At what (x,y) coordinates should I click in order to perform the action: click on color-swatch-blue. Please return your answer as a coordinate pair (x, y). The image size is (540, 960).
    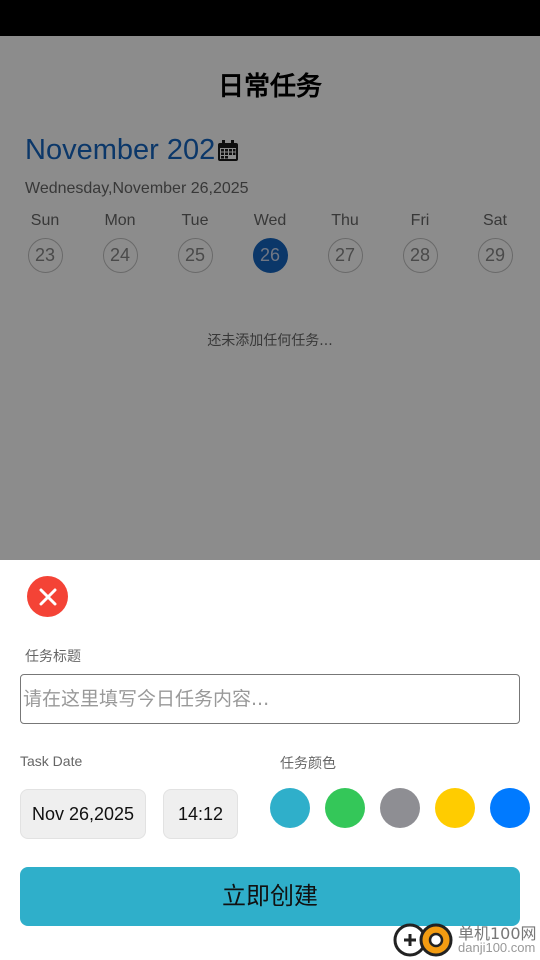
    Looking at the image, I should click on (510, 808).